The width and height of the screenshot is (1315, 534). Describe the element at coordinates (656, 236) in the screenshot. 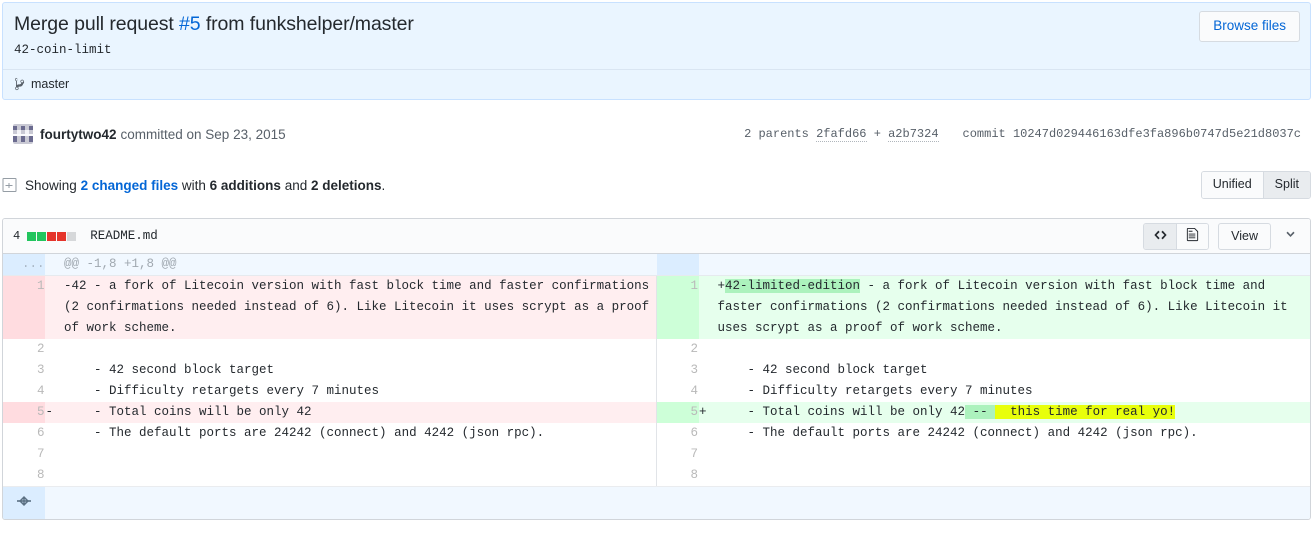

I see `file-header: 4 README.md View` at that location.